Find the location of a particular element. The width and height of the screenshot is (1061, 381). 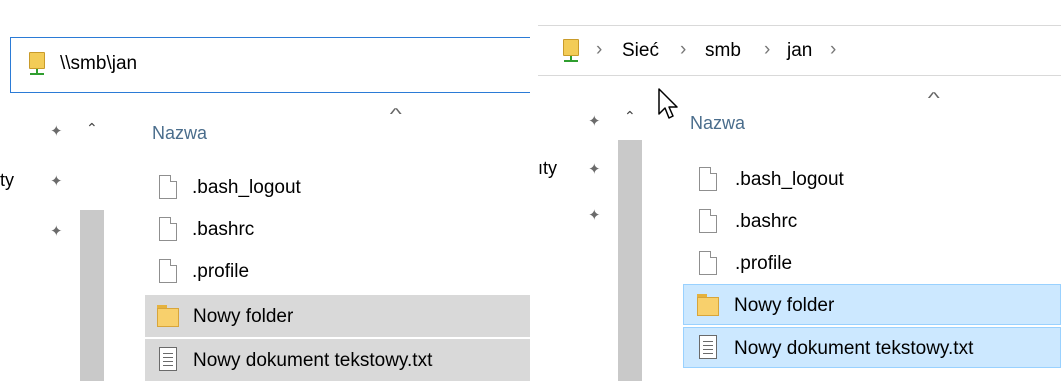

mouse-pointer-icon is located at coordinates (668, 103).